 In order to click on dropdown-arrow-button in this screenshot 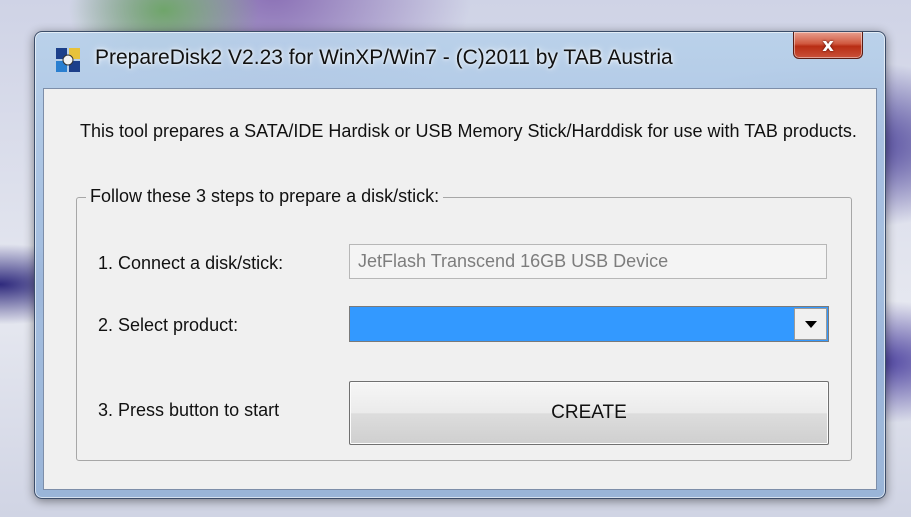, I will do `click(810, 324)`.